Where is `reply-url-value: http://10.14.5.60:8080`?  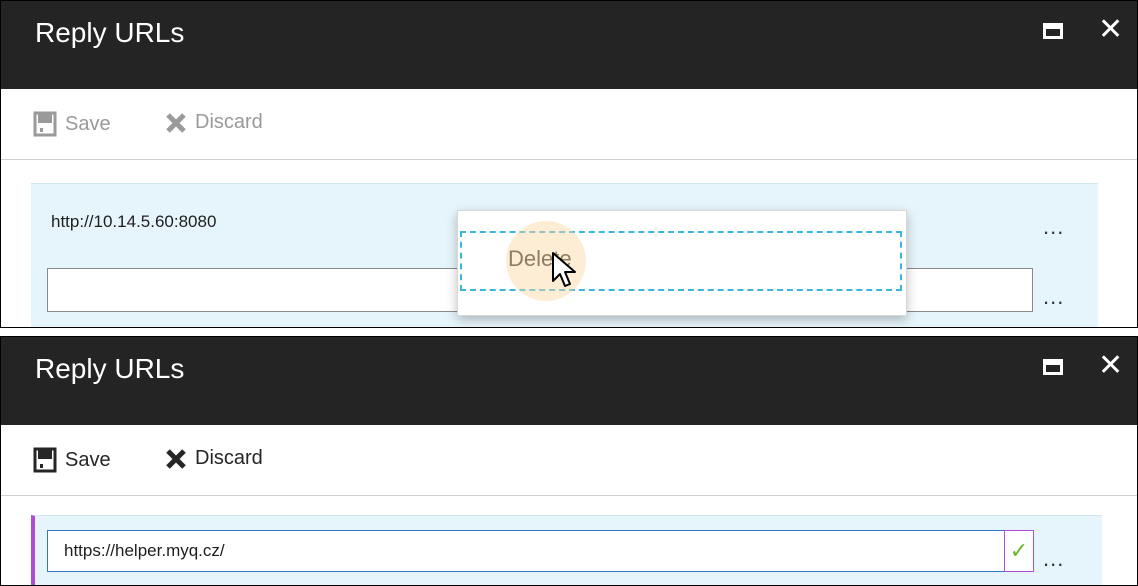
reply-url-value: http://10.14.5.60:8080 is located at coordinates (134, 221).